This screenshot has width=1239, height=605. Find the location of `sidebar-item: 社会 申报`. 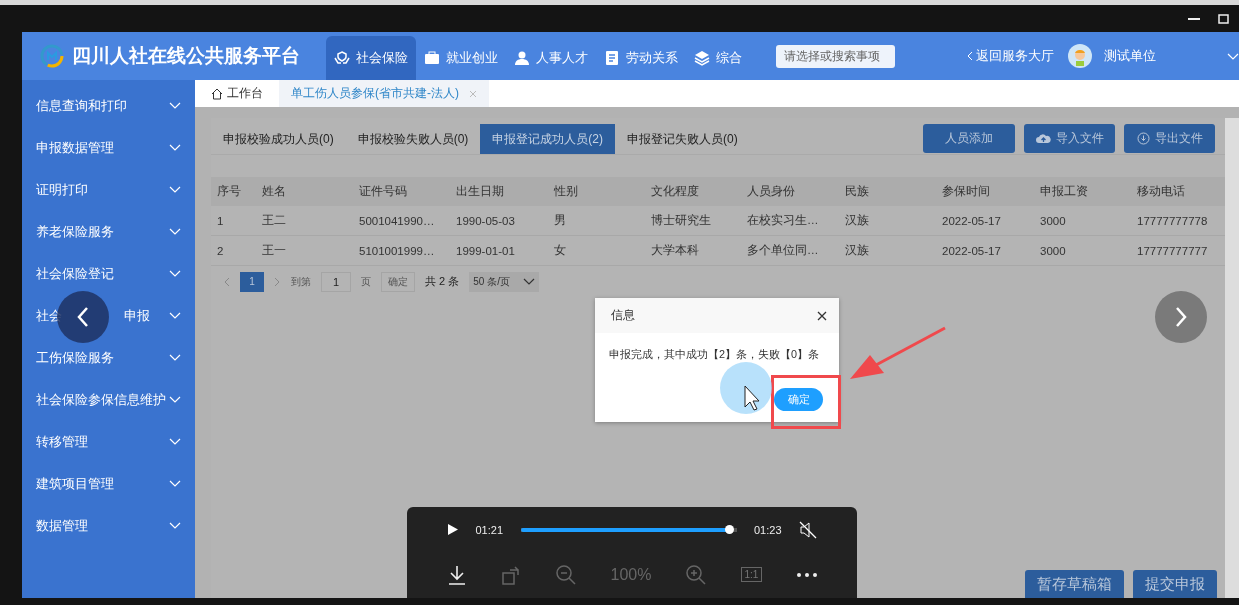

sidebar-item: 社会 申报 is located at coordinates (108, 316).